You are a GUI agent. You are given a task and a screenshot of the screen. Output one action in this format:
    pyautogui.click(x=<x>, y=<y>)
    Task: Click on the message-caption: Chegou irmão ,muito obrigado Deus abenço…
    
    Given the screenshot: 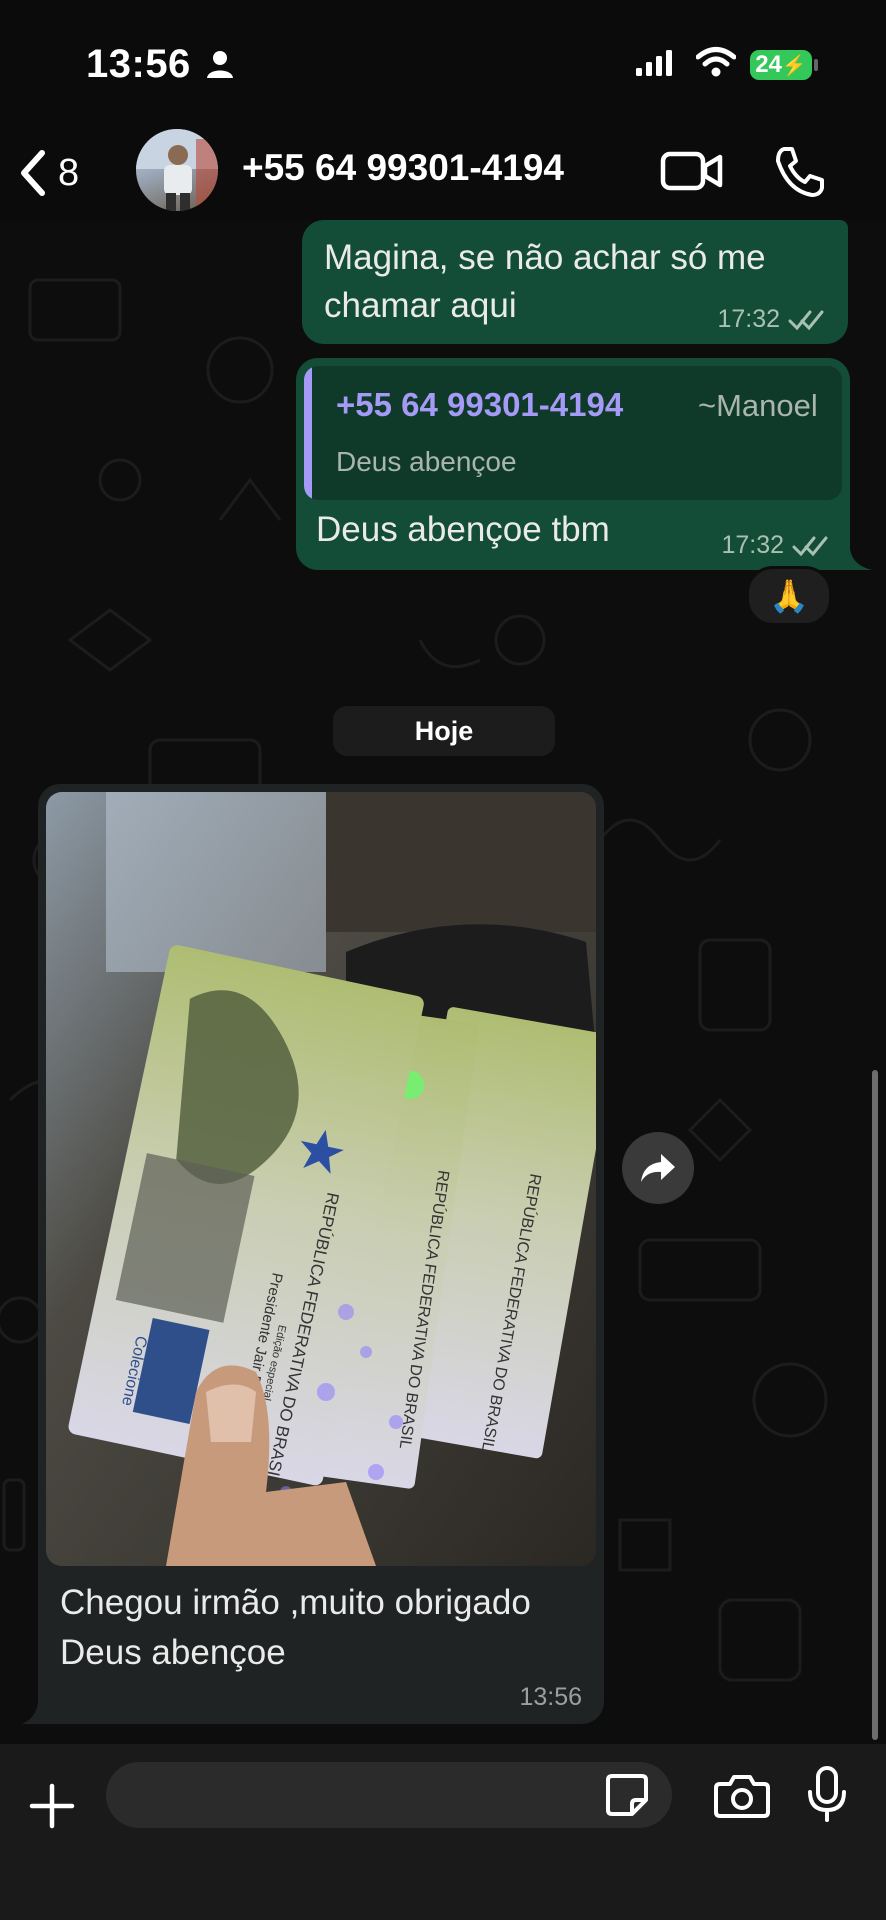 What is the action you would take?
    pyautogui.click(x=295, y=1627)
    